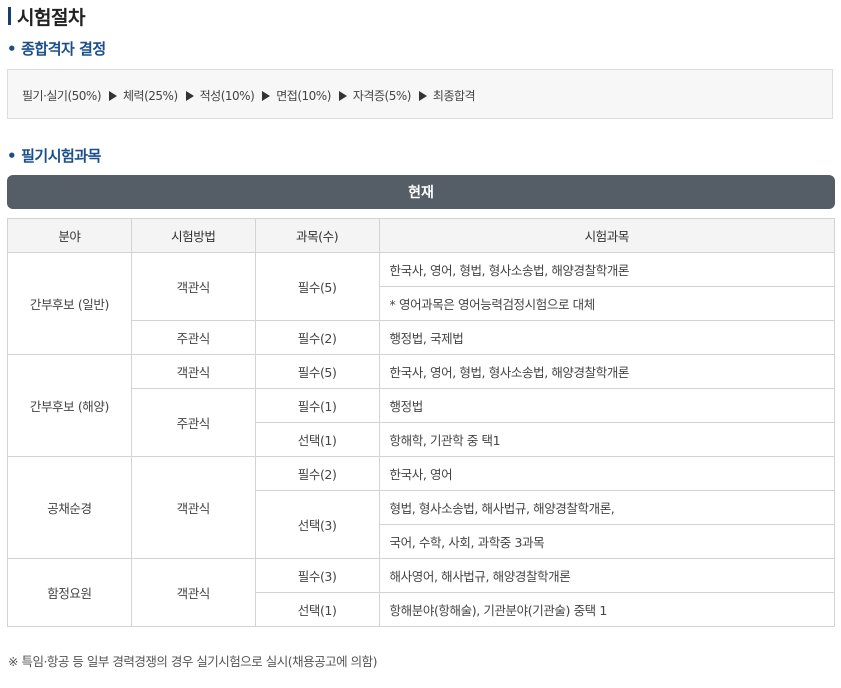 This screenshot has height=688, width=841. What do you see at coordinates (607, 541) in the screenshot?
I see `subjects-cell: 국어, 수학, 사회, 과학중 3과목` at bounding box center [607, 541].